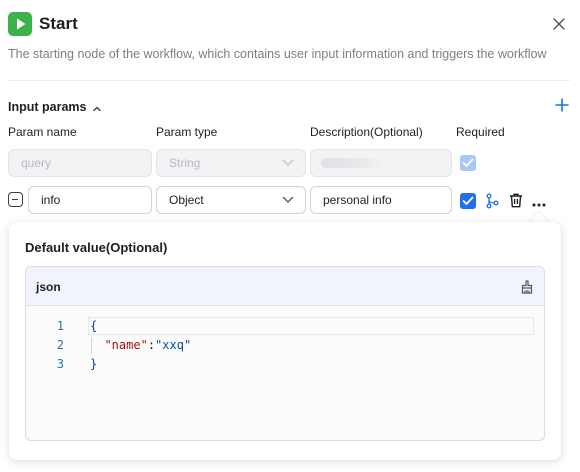 The image size is (580, 472). I want to click on current-line-highlight, so click(311, 326).